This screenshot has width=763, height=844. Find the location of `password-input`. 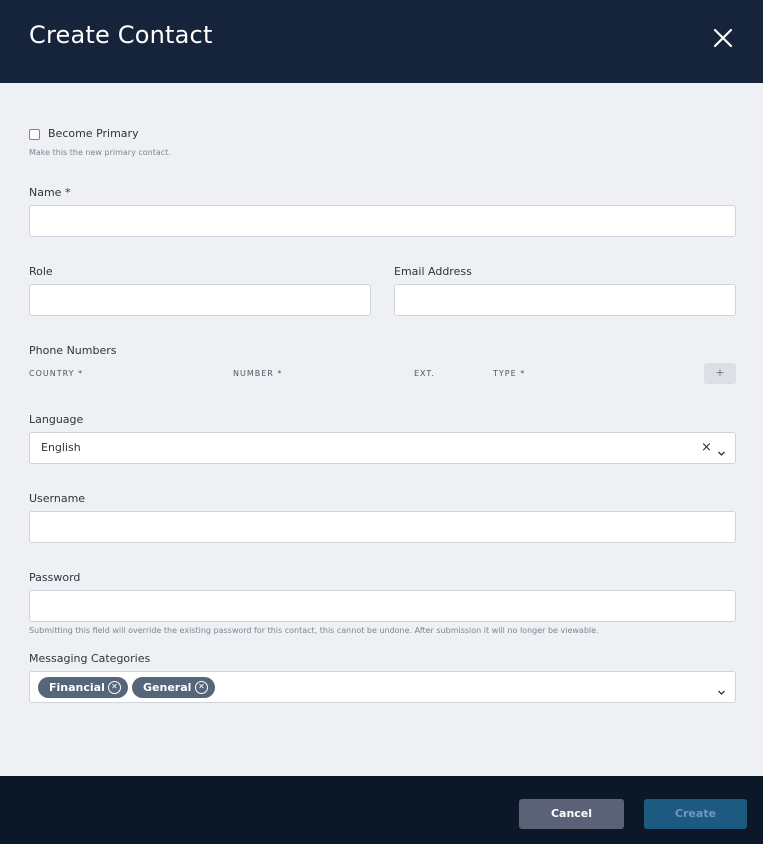

password-input is located at coordinates (382, 606).